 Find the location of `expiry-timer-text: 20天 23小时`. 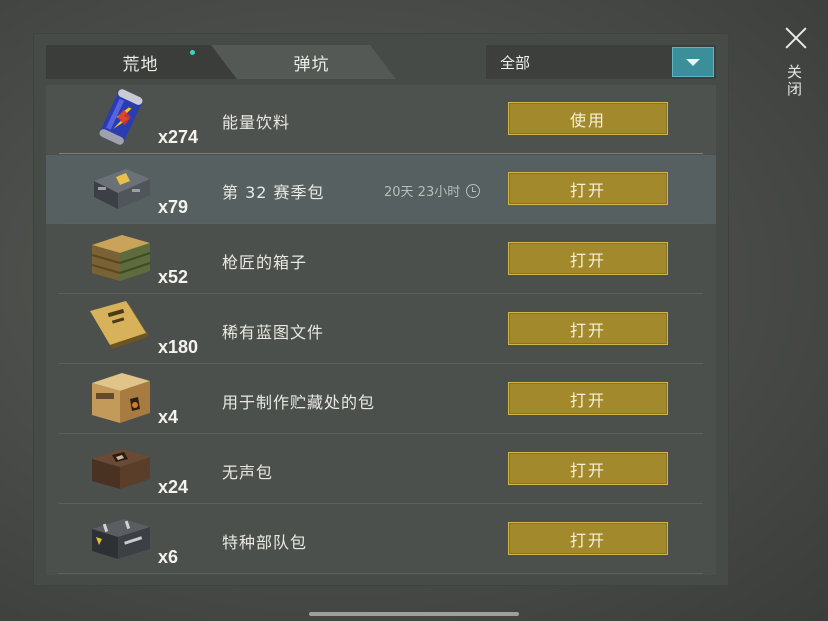

expiry-timer-text: 20天 23小时 is located at coordinates (422, 192).